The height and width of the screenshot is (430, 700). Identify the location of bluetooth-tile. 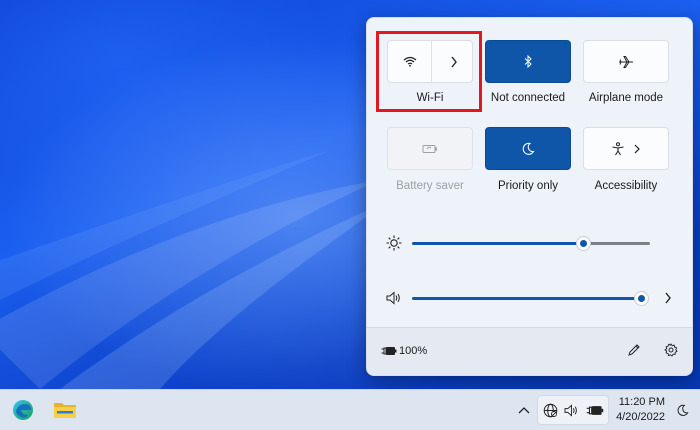
(528, 61).